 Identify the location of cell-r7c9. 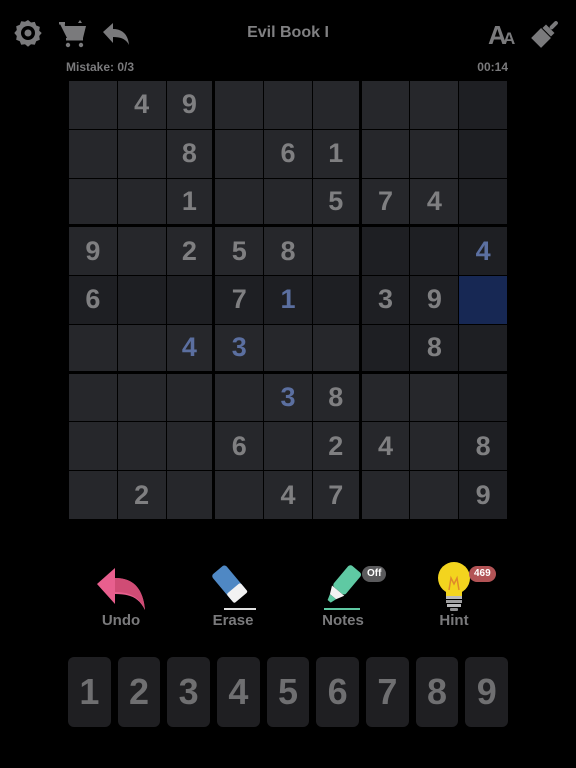
(483, 397).